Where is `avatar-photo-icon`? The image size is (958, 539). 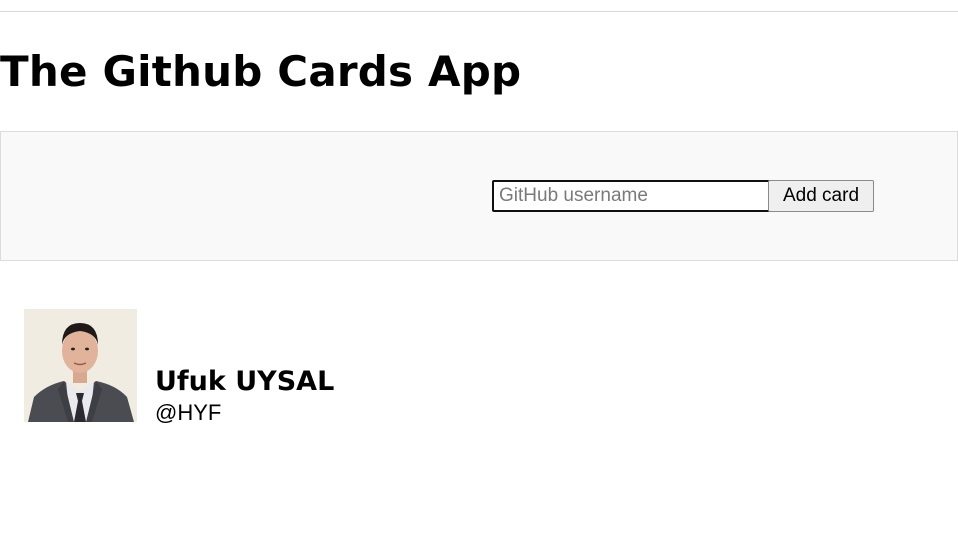
avatar-photo-icon is located at coordinates (80, 365).